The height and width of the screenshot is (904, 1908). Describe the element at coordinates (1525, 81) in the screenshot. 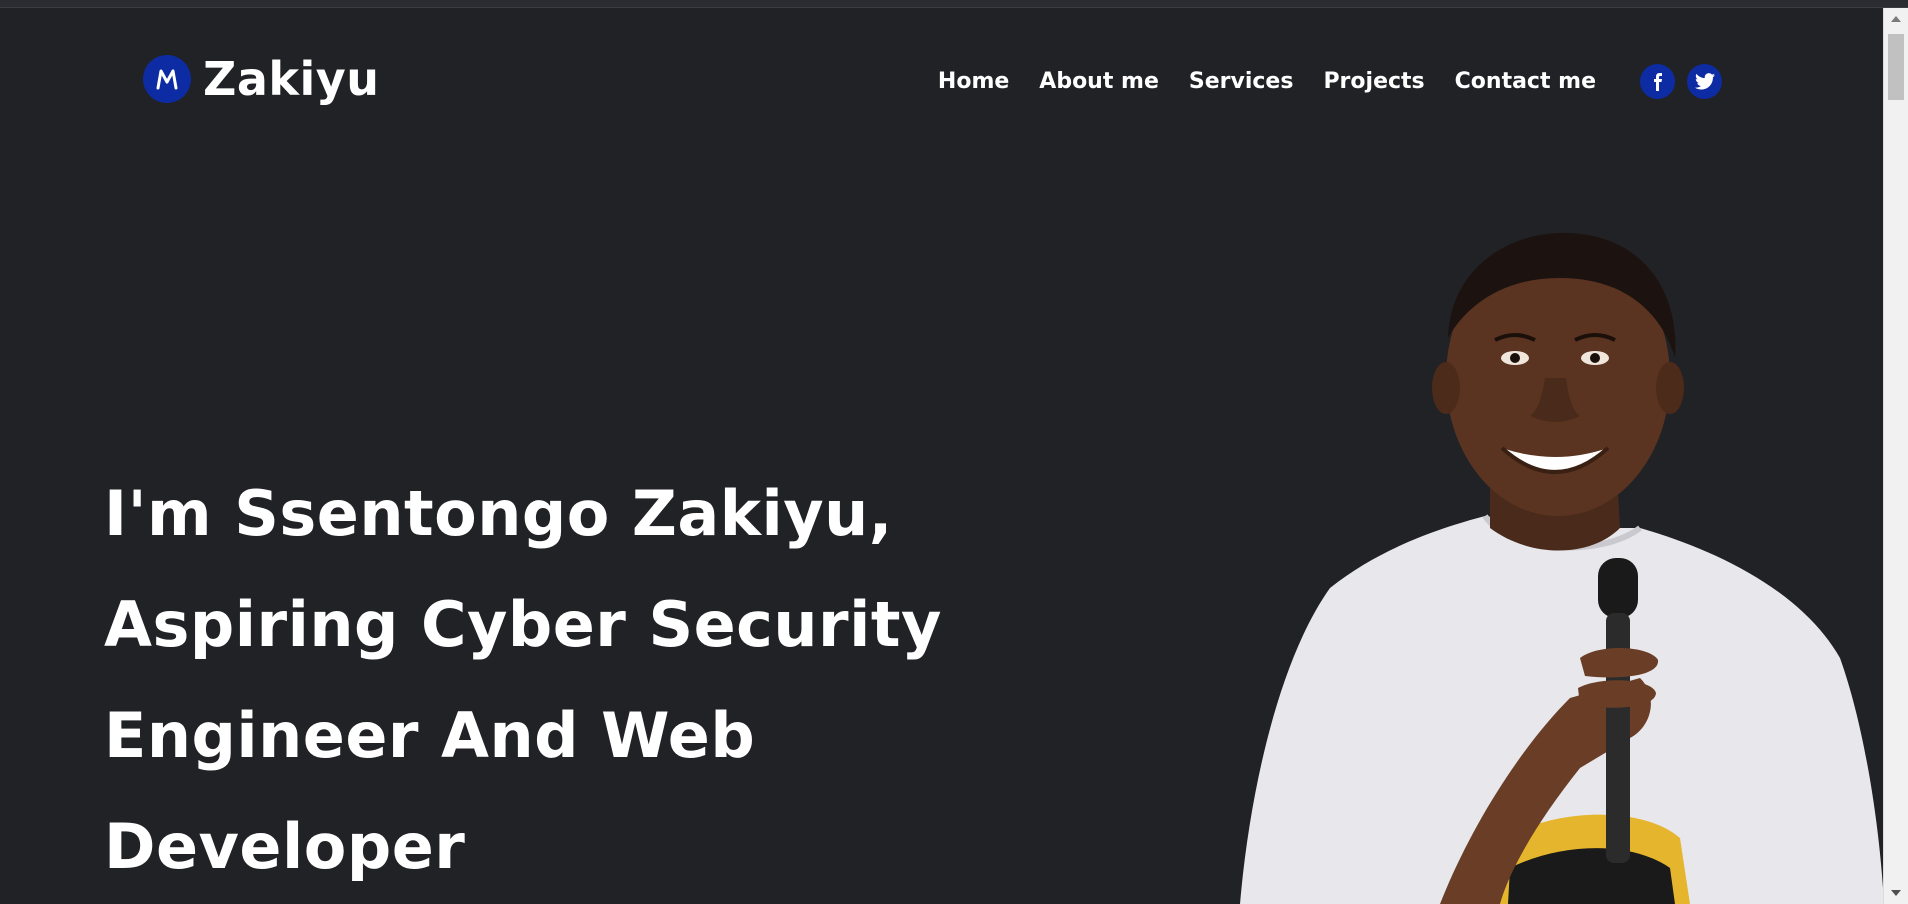

I see `nav-contact-link: Contact me` at that location.